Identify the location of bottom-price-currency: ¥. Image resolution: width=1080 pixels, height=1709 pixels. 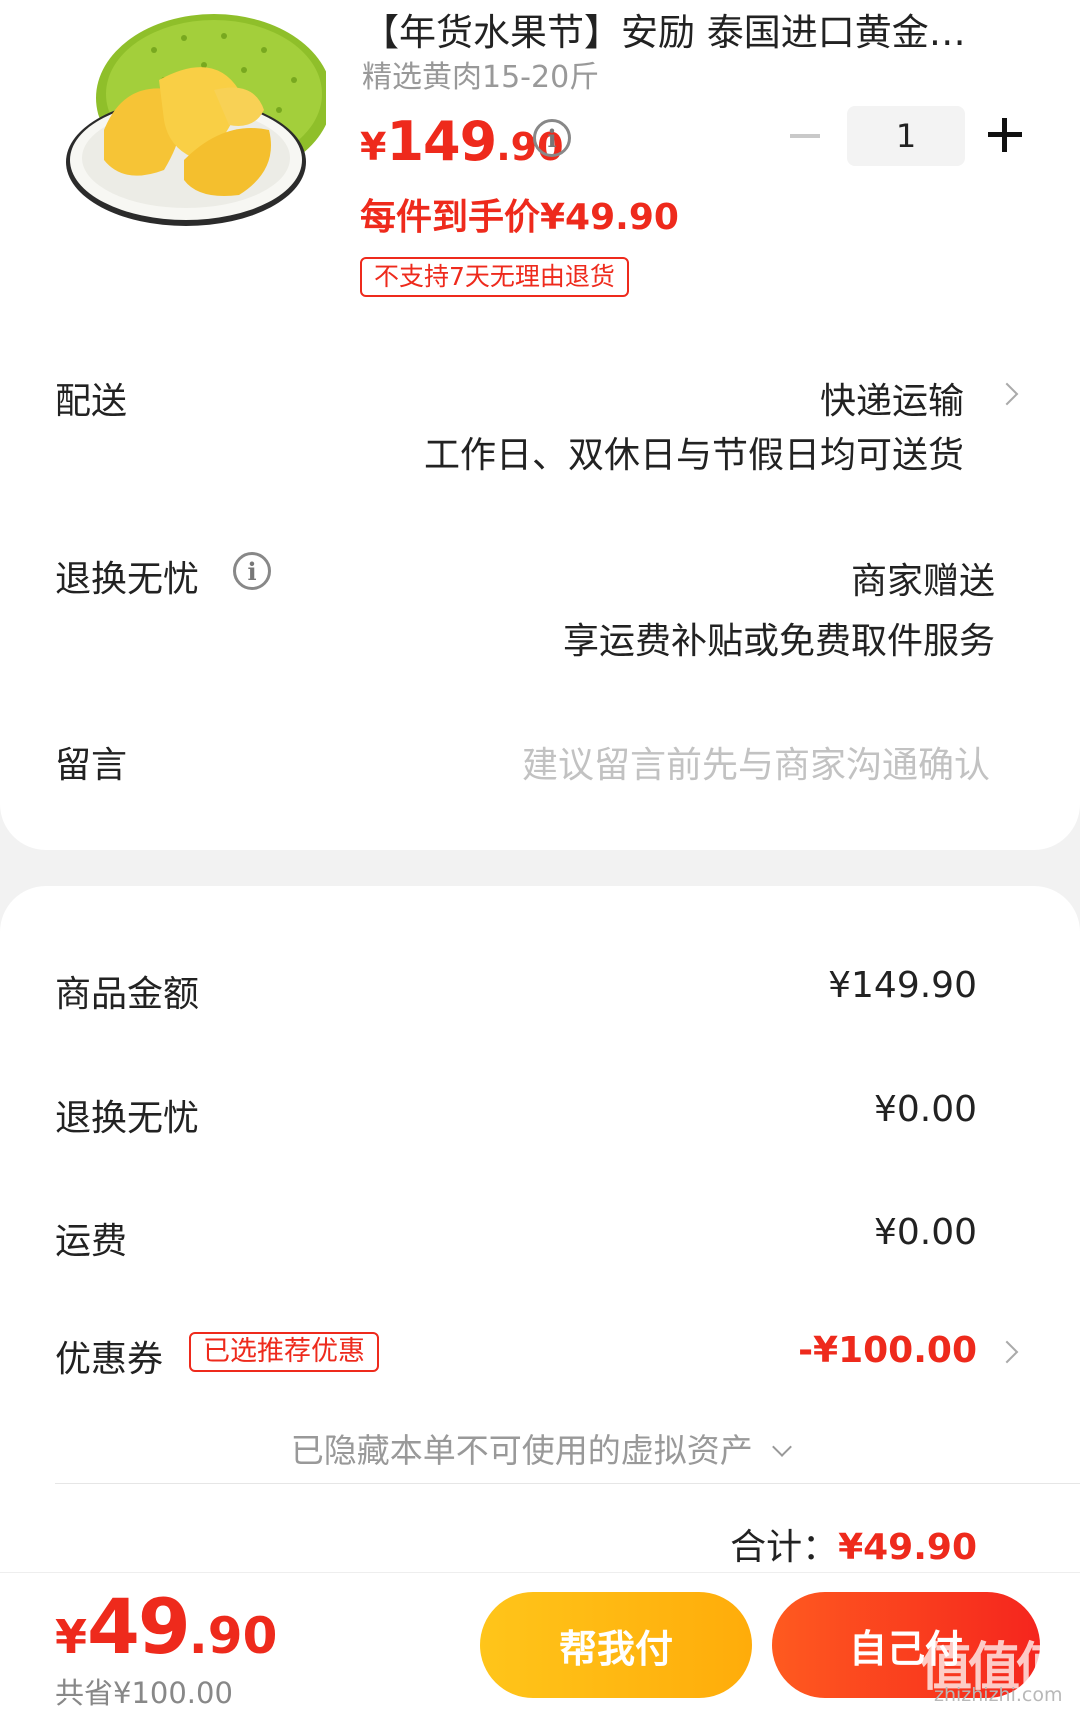
(71, 1637).